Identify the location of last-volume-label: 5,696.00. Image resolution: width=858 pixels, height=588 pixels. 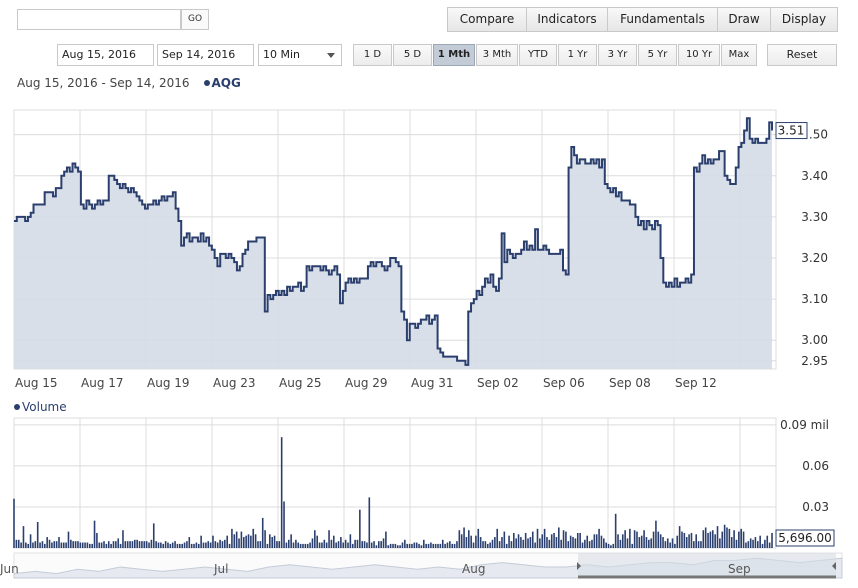
(804, 538).